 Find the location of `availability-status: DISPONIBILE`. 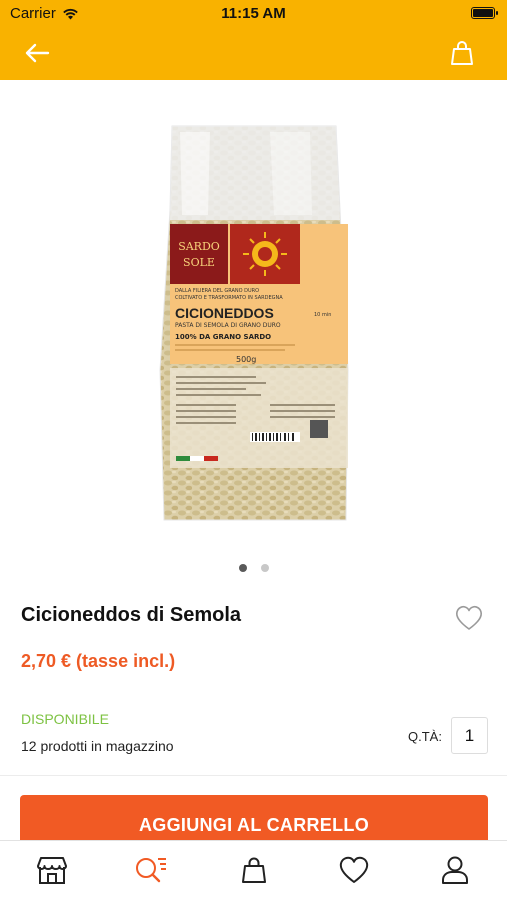

availability-status: DISPONIBILE is located at coordinates (65, 719).